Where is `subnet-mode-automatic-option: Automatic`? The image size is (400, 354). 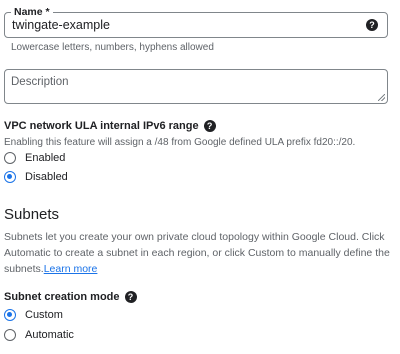 subnet-mode-automatic-option: Automatic is located at coordinates (39, 335).